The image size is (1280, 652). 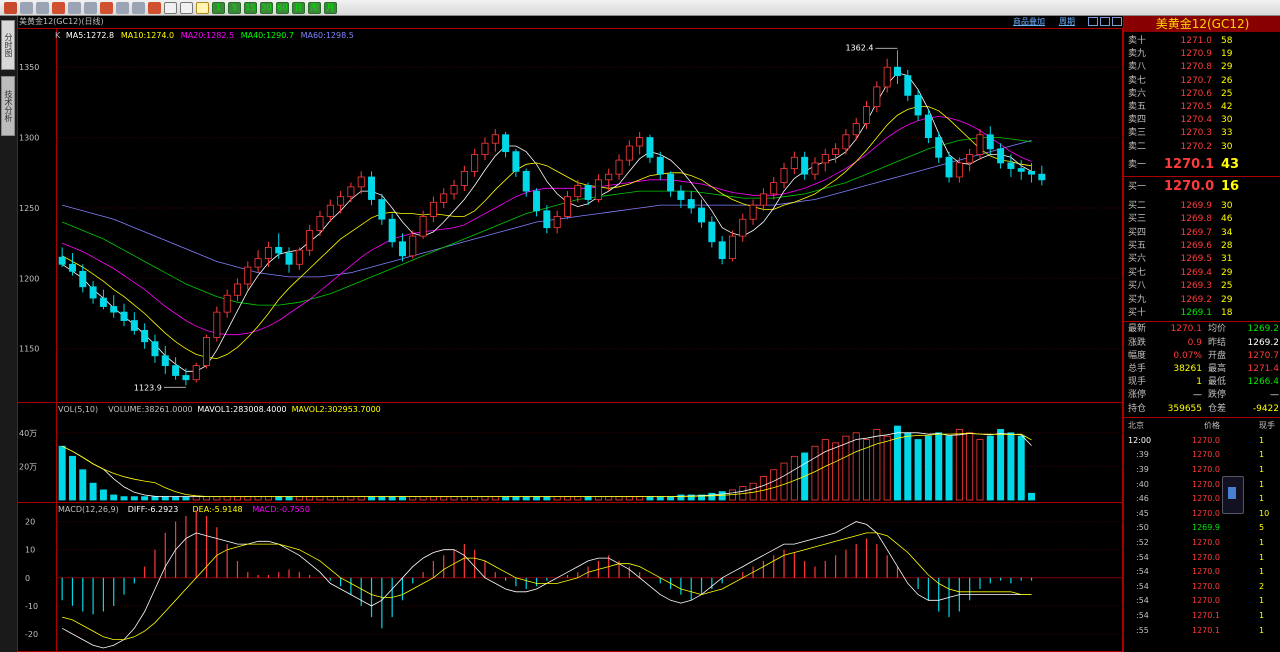 What do you see at coordinates (1196, 67) in the screenshot?
I see `ask-price: 1270.8` at bounding box center [1196, 67].